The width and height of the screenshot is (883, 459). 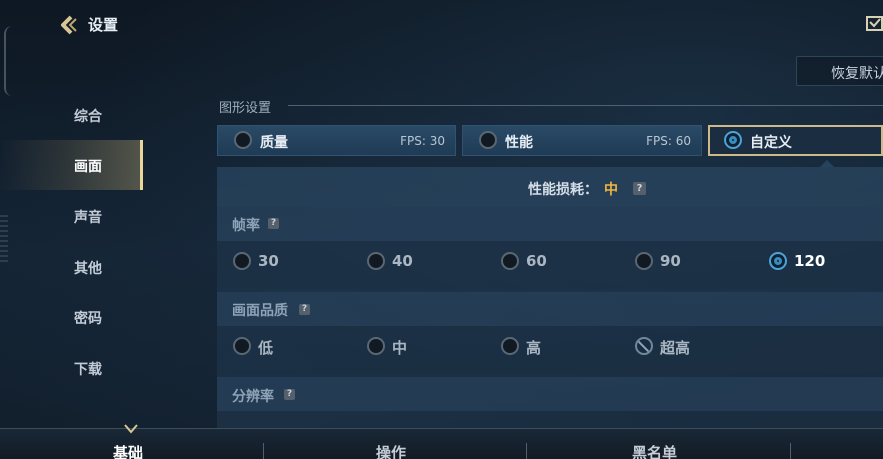 What do you see at coordinates (644, 346) in the screenshot?
I see `quality-ultra-radio` at bounding box center [644, 346].